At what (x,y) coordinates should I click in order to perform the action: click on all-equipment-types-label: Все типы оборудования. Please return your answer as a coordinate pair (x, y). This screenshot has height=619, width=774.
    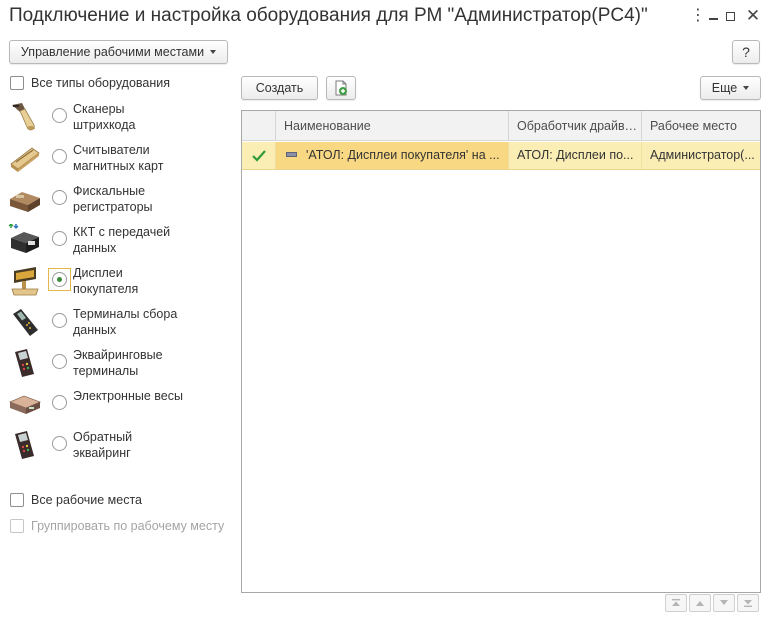
    Looking at the image, I should click on (101, 83).